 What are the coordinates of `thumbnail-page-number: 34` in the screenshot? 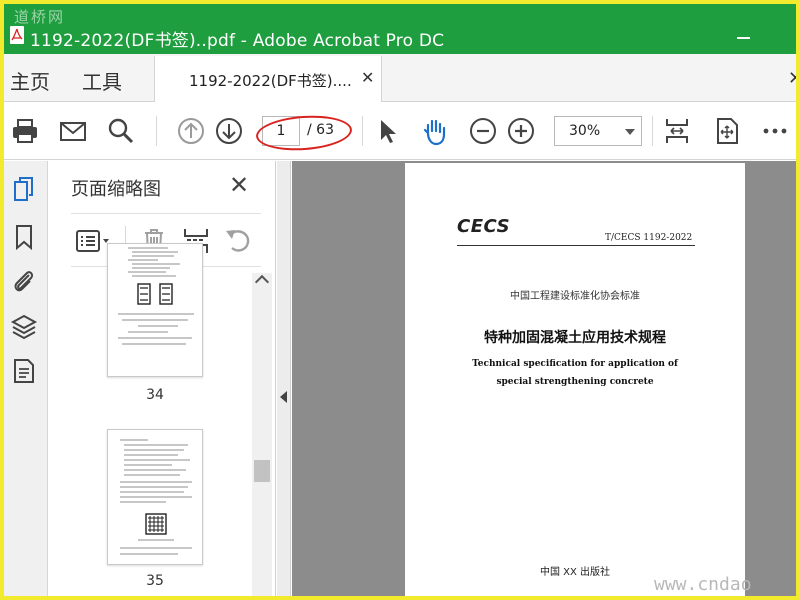 It's located at (155, 395).